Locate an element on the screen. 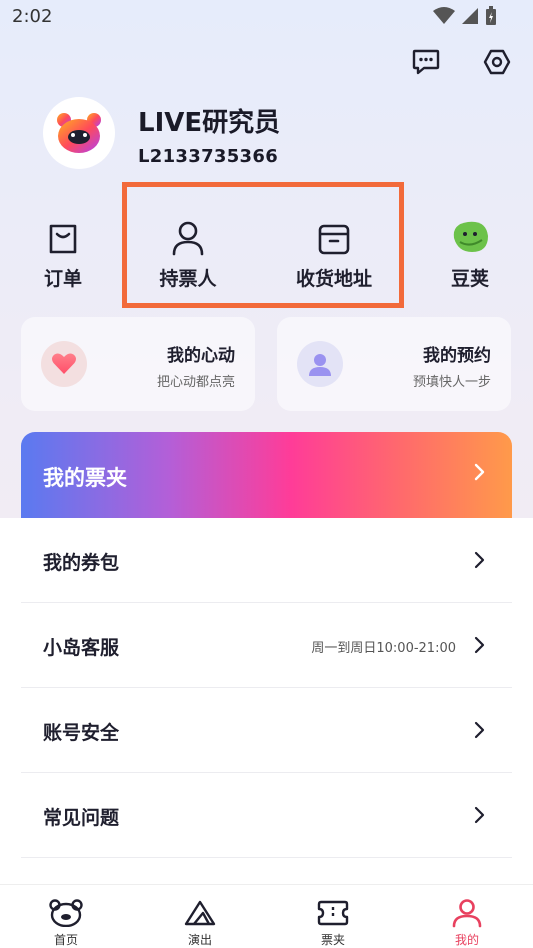  nav-label: 我的 is located at coordinates (466, 940).